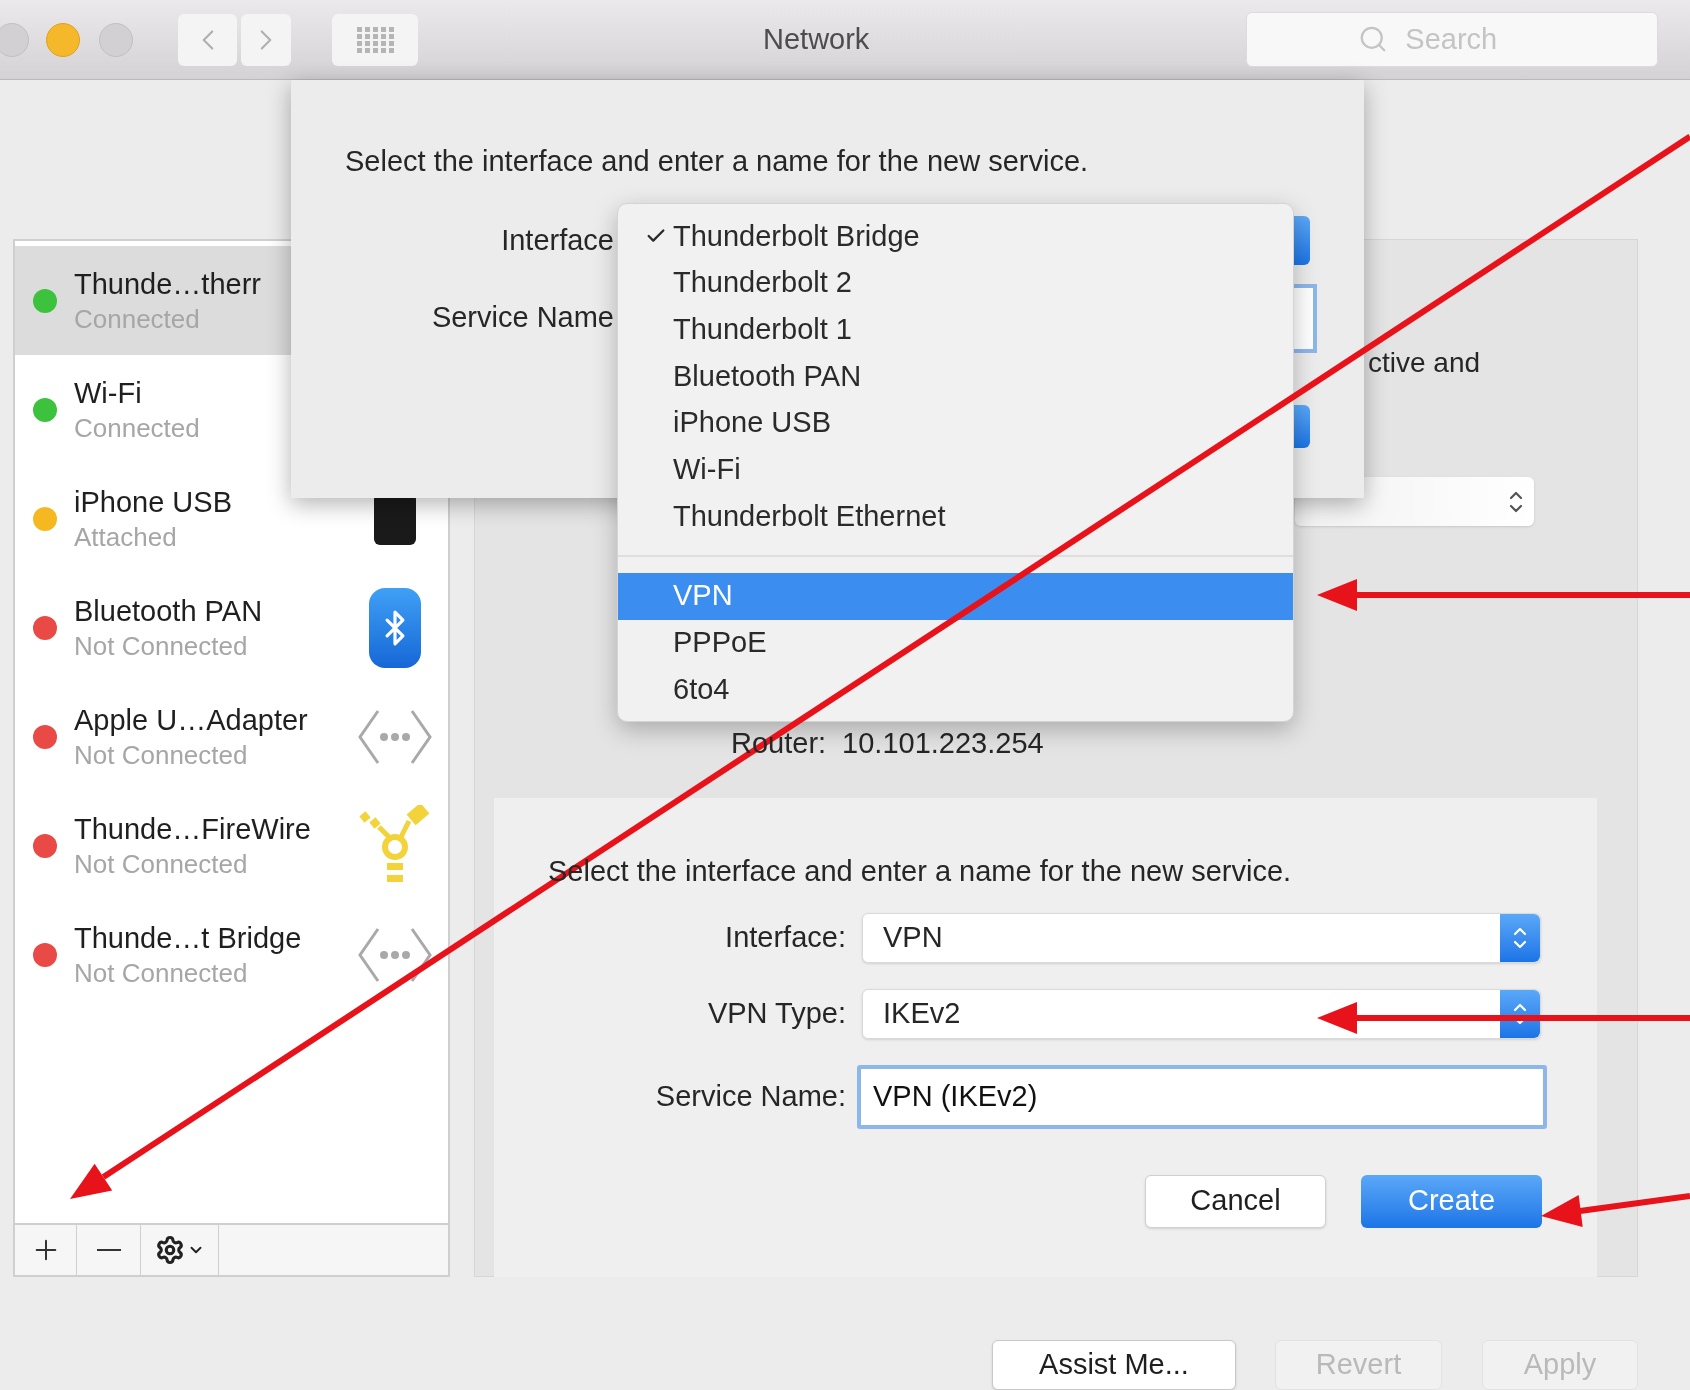 The height and width of the screenshot is (1390, 1690). What do you see at coordinates (1235, 1201) in the screenshot?
I see `cancel-button: Cancel` at bounding box center [1235, 1201].